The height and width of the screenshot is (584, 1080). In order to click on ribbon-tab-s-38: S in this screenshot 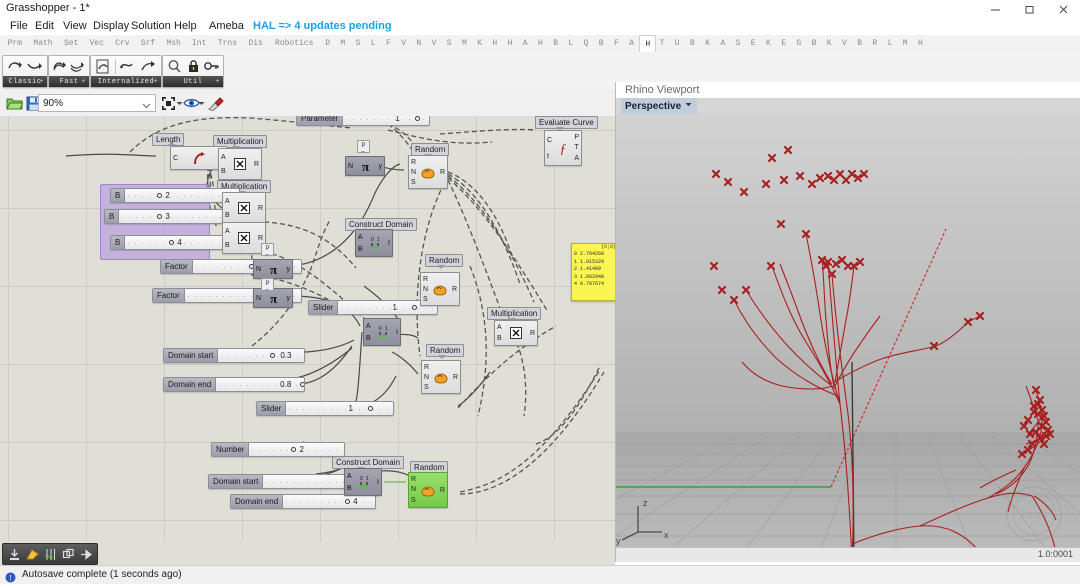, I will do `click(737, 43)`.